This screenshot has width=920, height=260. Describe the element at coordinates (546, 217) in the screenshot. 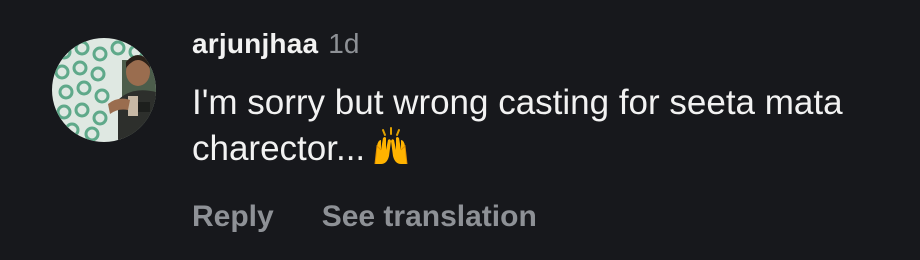

I see `comment-actions: Reply See translation` at that location.